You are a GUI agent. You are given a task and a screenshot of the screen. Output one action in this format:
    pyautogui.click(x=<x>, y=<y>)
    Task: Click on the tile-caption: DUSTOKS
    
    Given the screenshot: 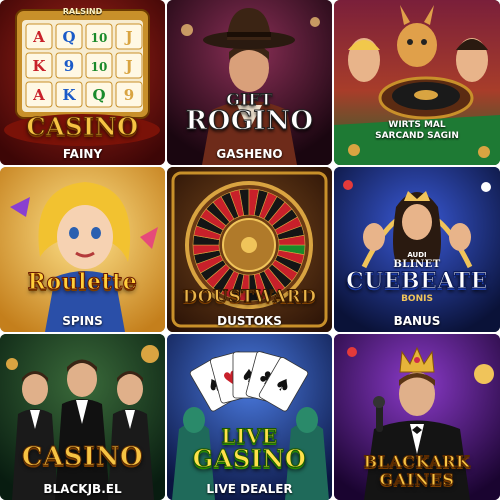 What is the action you would take?
    pyautogui.click(x=249, y=321)
    